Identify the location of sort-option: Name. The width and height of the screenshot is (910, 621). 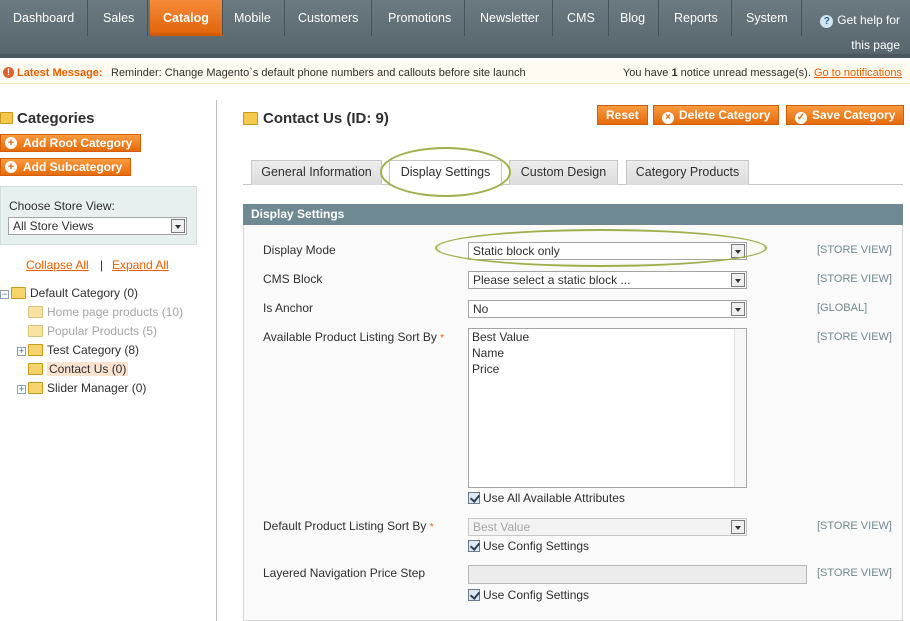
(607, 353).